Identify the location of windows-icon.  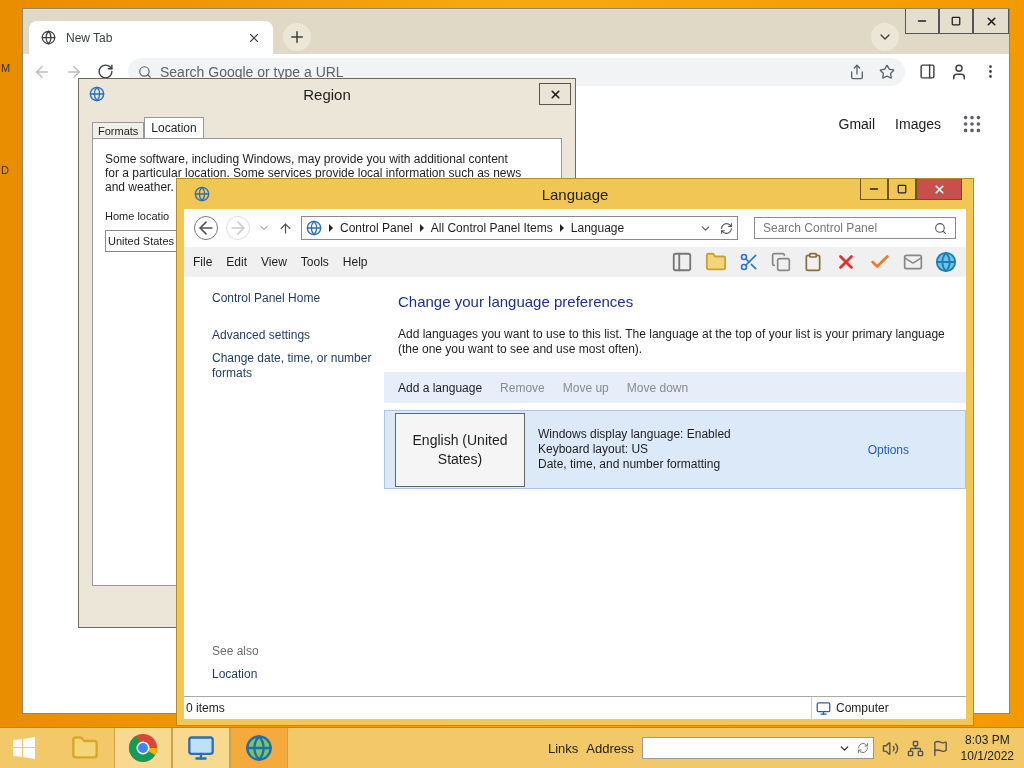
(24, 748).